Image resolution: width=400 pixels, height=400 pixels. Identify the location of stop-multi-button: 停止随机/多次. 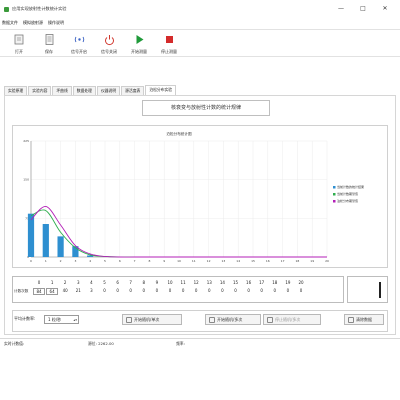
(292, 319).